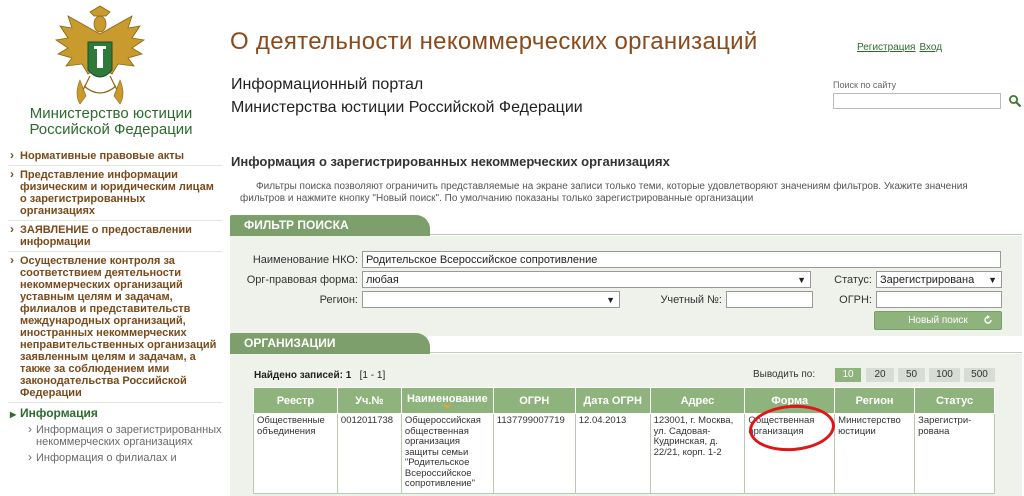 This screenshot has height=496, width=1024. I want to click on records-found-count: 1, so click(348, 375).